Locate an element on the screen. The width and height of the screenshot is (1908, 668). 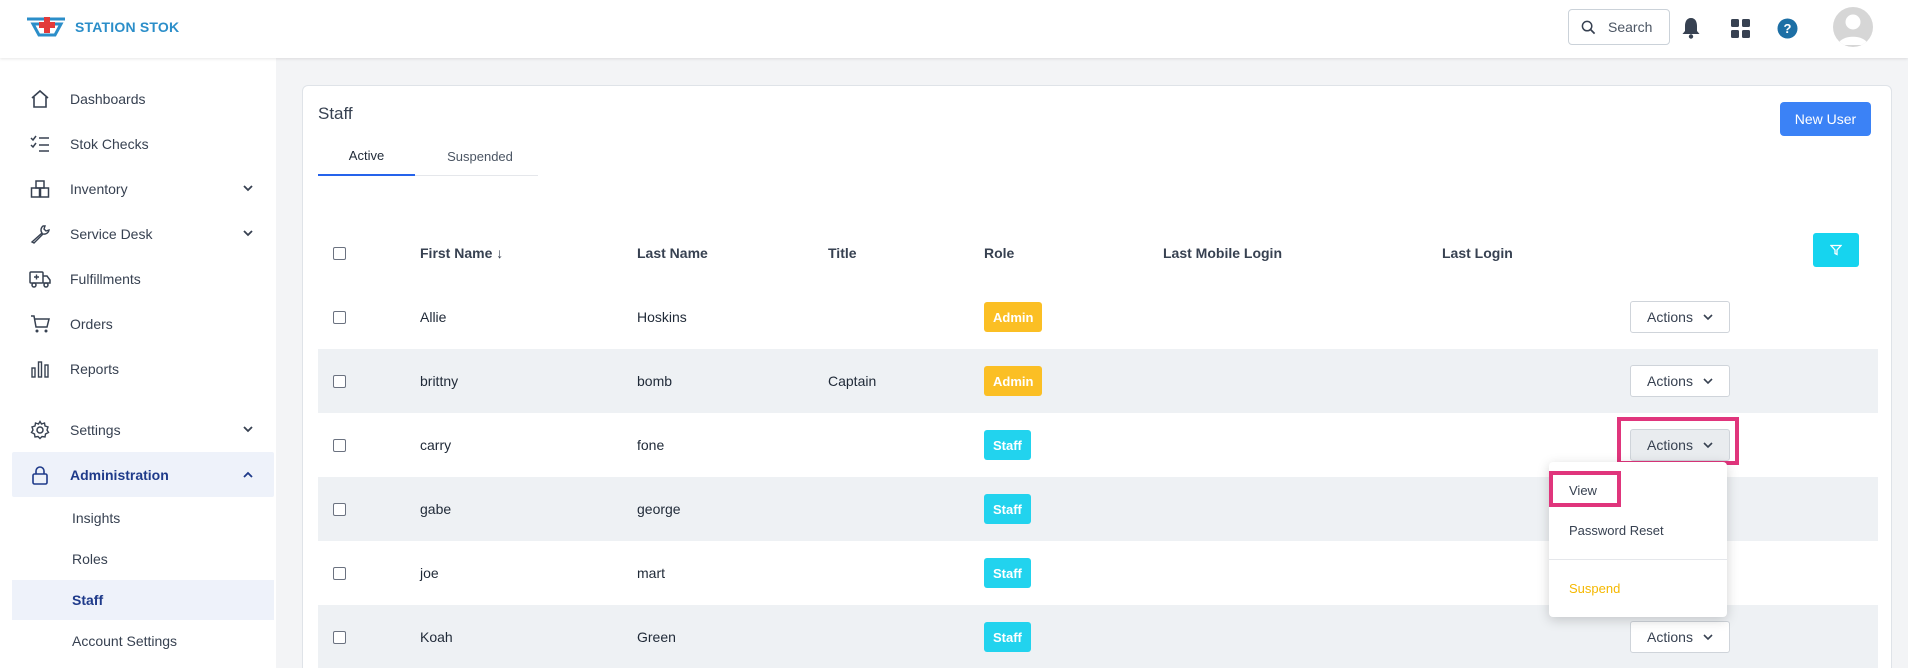
home-icon is located at coordinates (40, 99).